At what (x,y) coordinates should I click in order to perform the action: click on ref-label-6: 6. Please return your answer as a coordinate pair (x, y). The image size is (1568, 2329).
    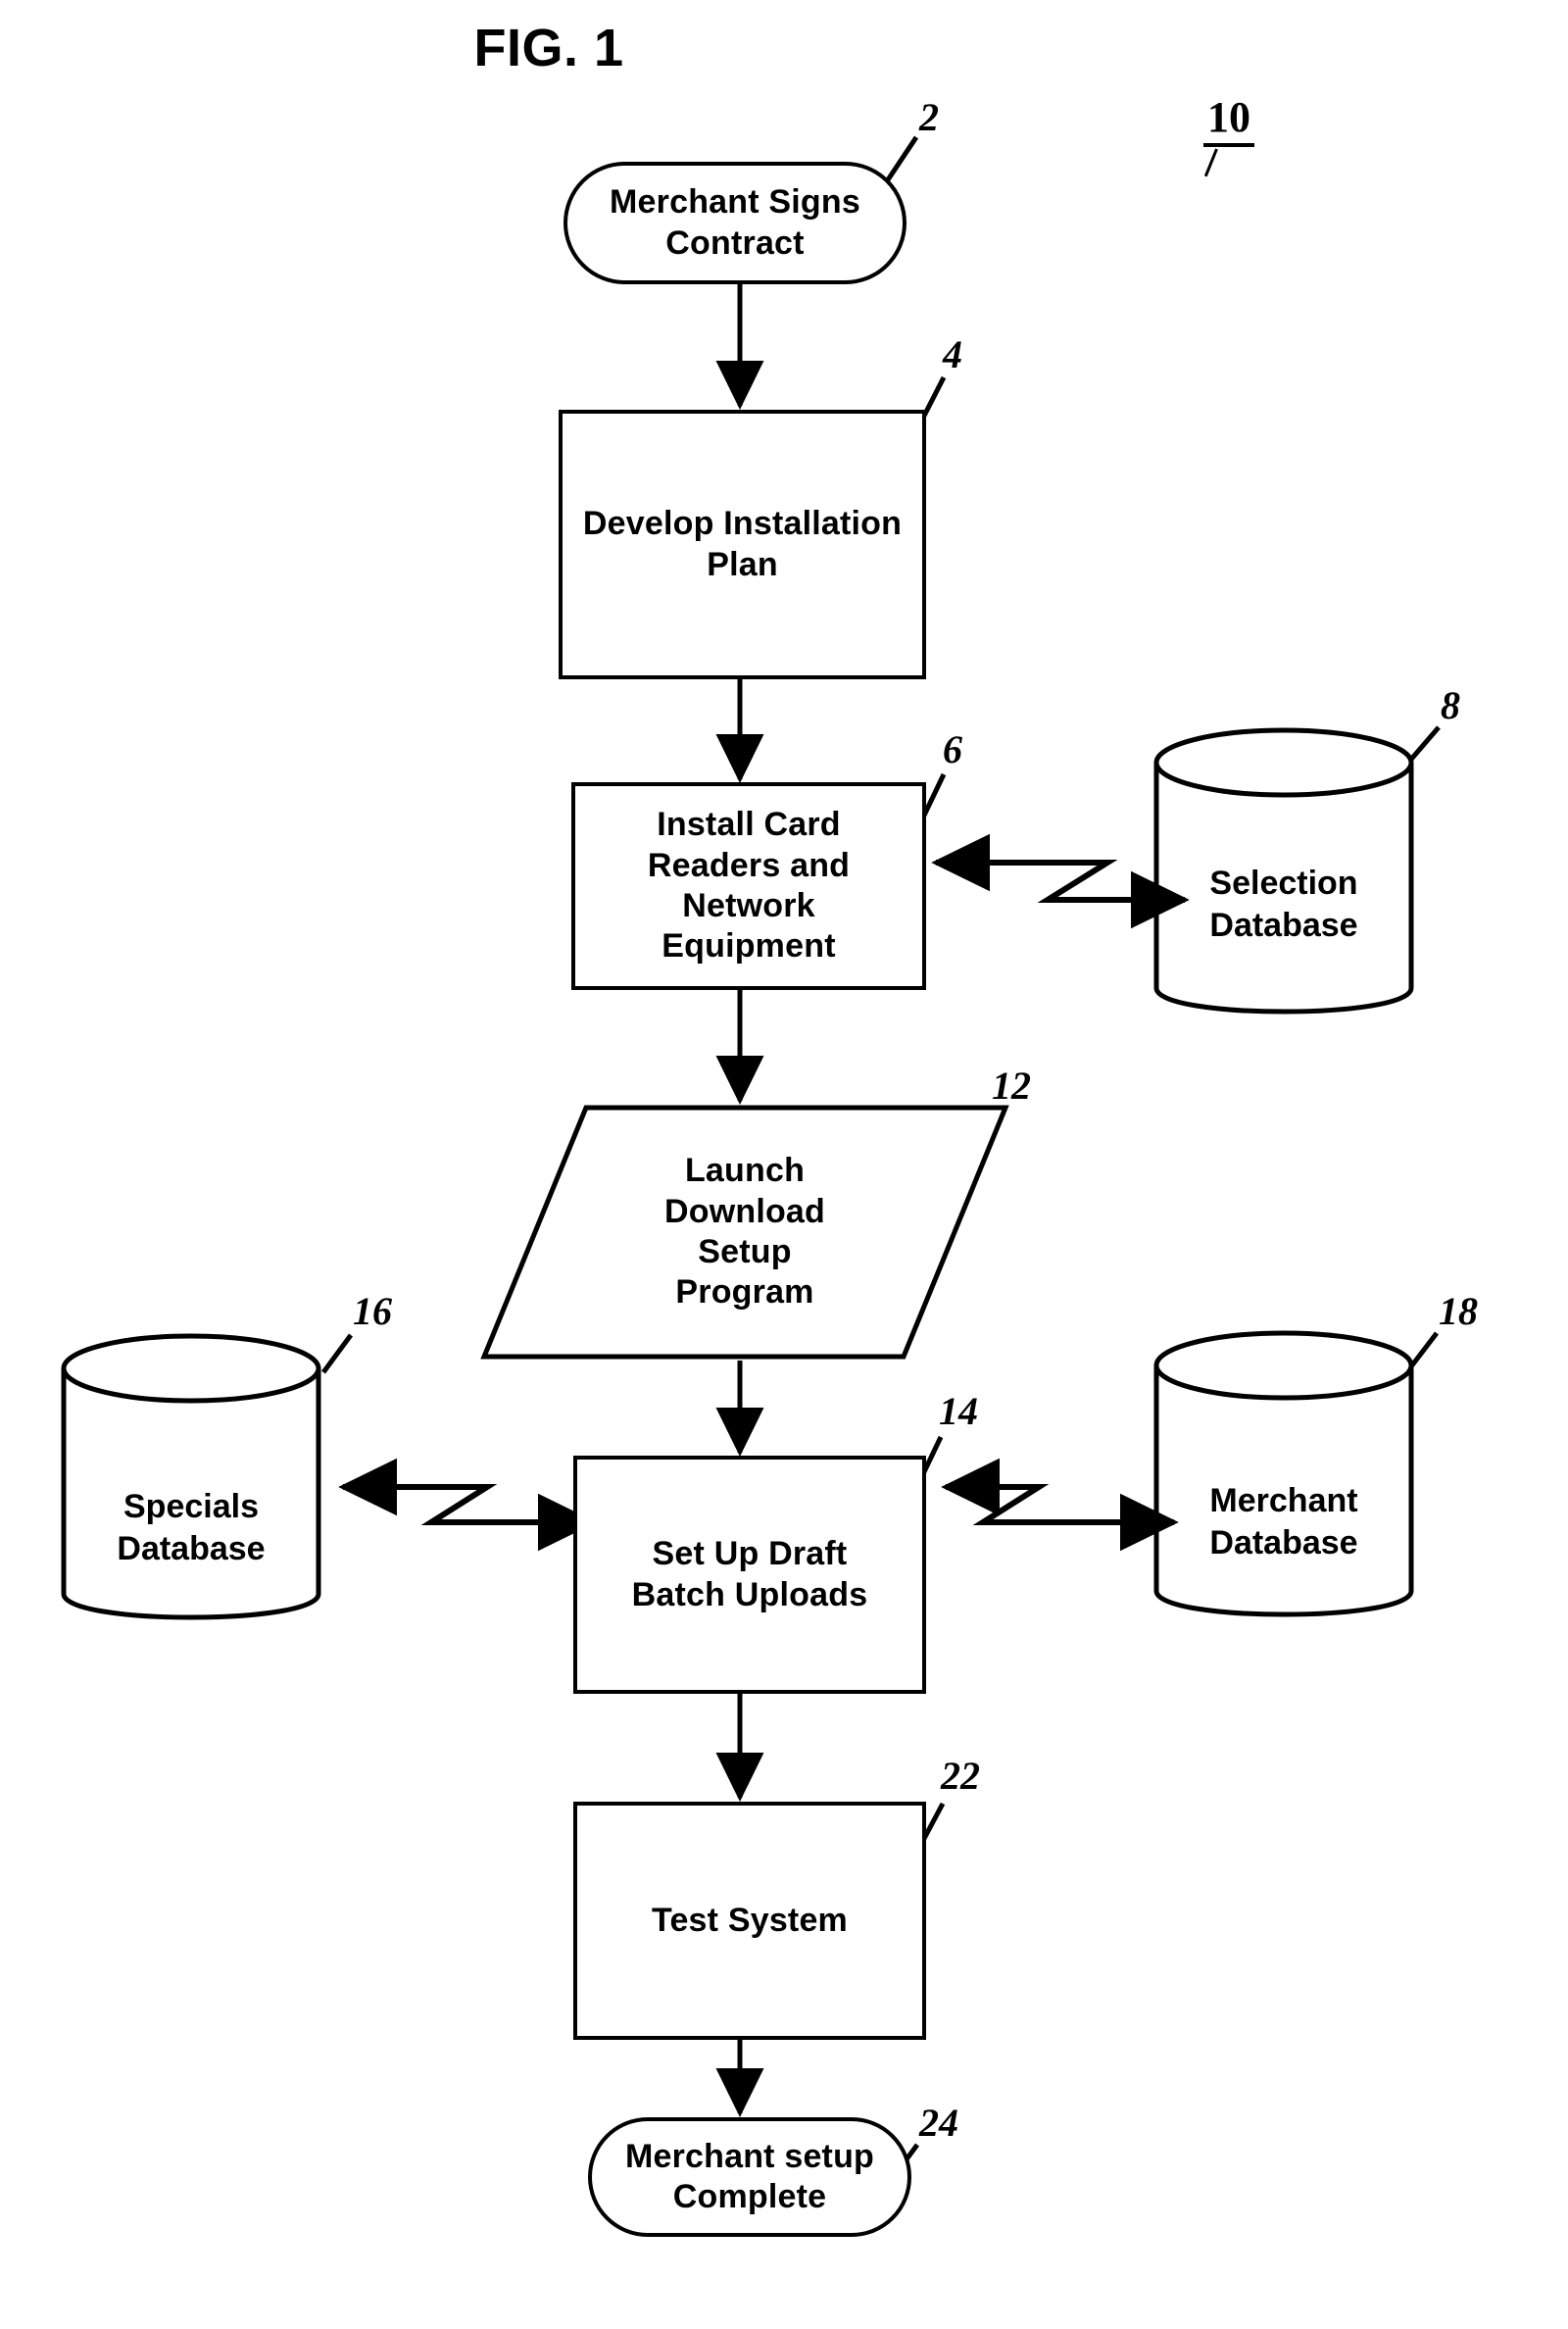
    Looking at the image, I should click on (952, 749).